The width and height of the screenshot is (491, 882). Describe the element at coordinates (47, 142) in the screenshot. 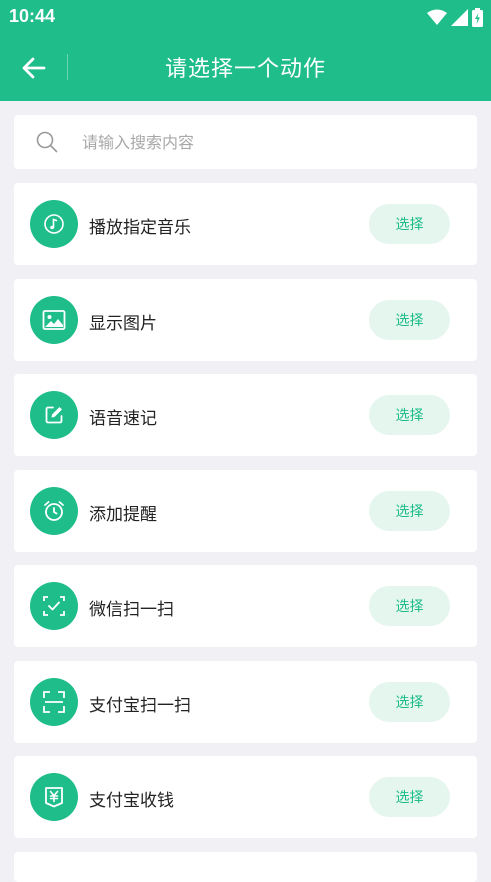

I see `search-icon` at that location.